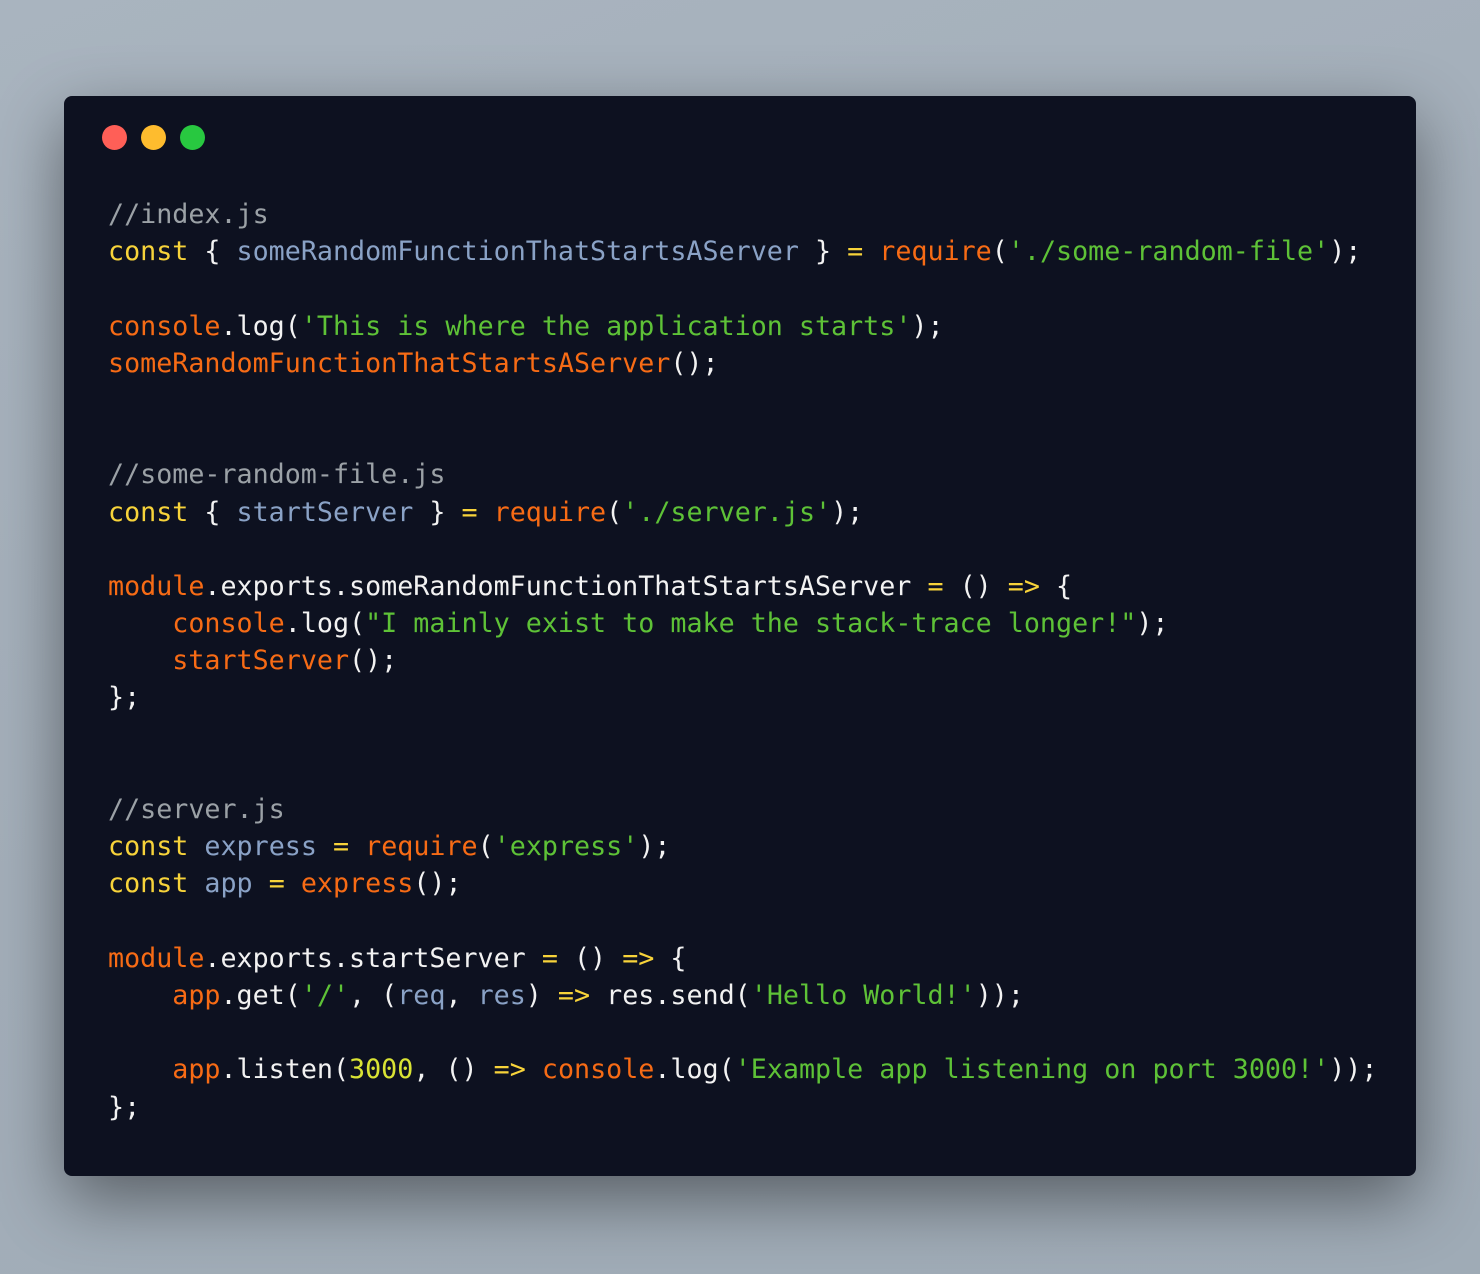 The width and height of the screenshot is (1480, 1274). Describe the element at coordinates (541, 995) in the screenshot. I see `code-token-plain: )` at that location.